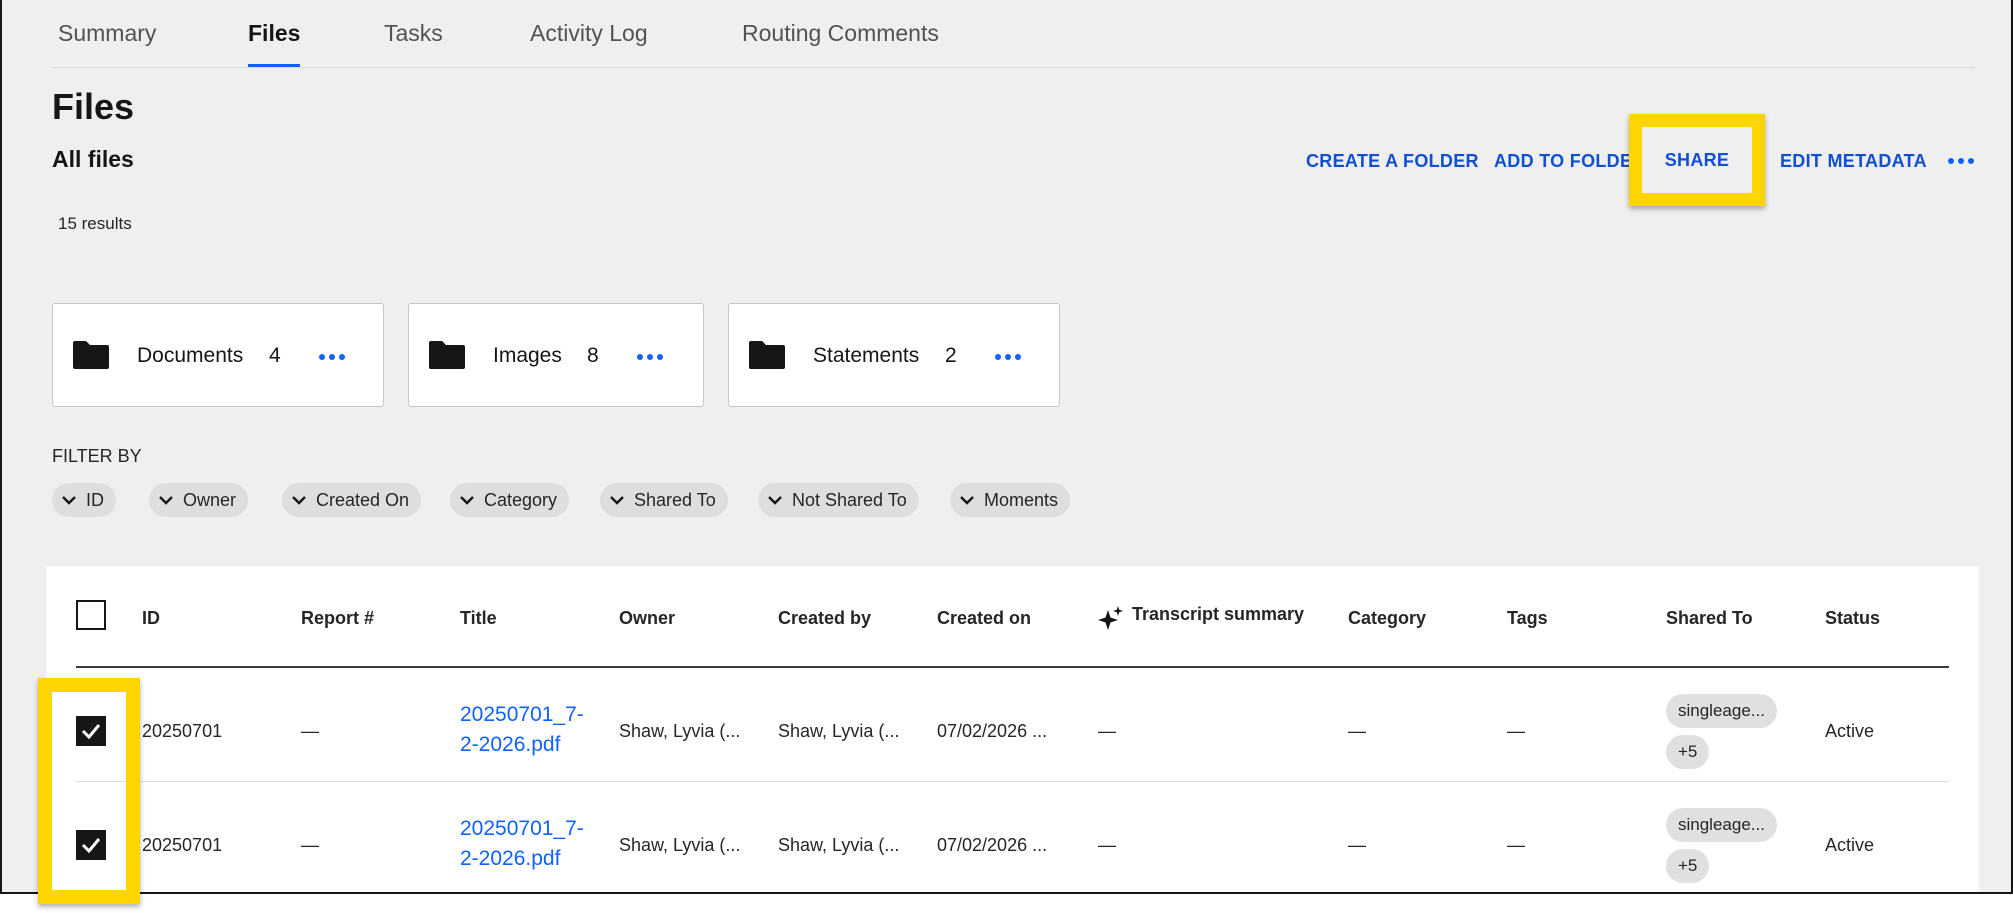 This screenshot has height=913, width=2013. Describe the element at coordinates (151, 618) in the screenshot. I see `column-header-id: ID` at that location.